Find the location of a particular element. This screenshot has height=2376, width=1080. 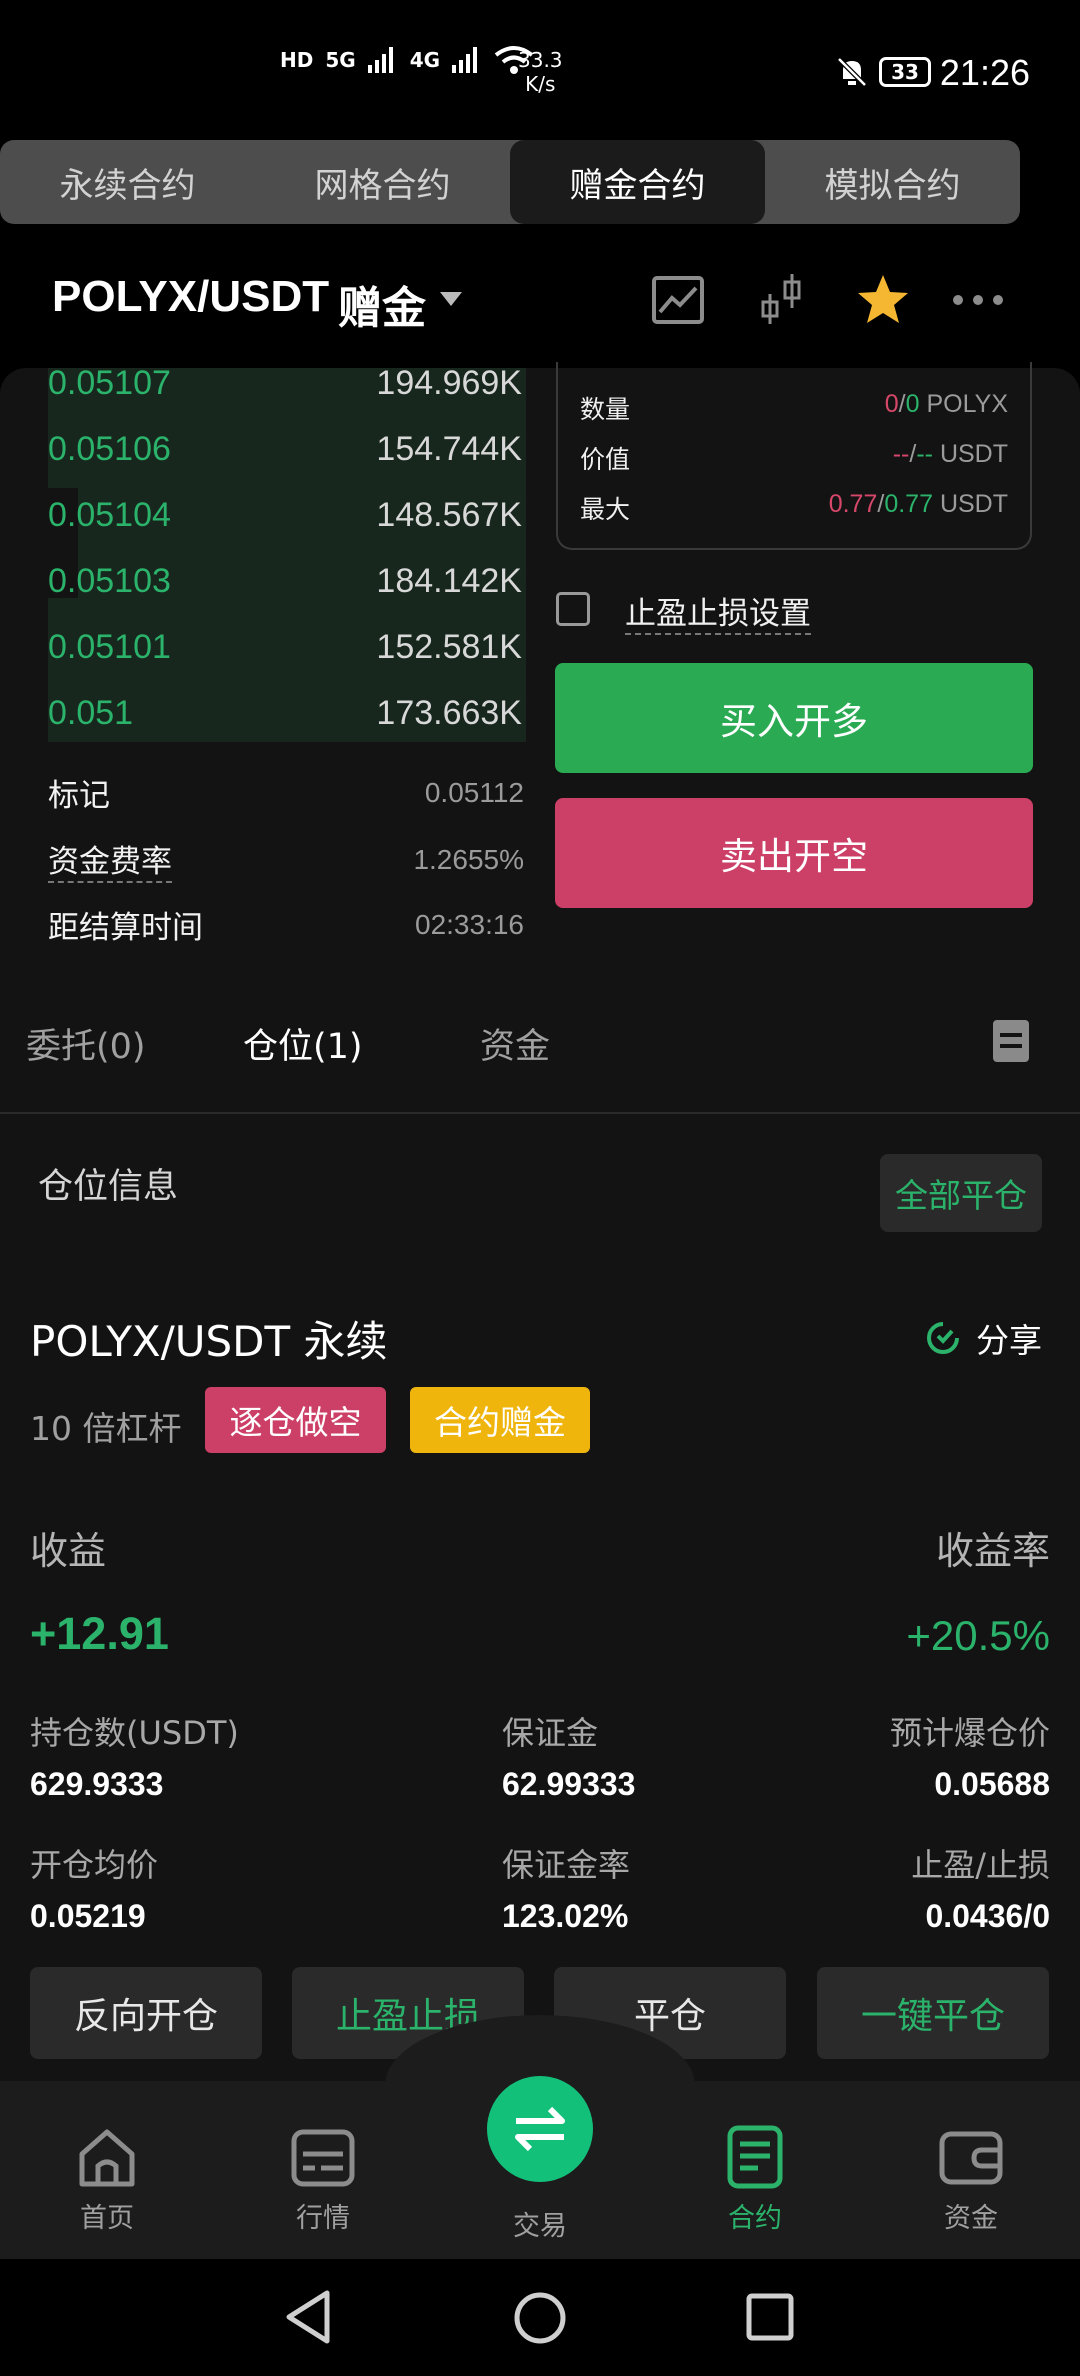

ob-price: 0.05101 is located at coordinates (109, 646).